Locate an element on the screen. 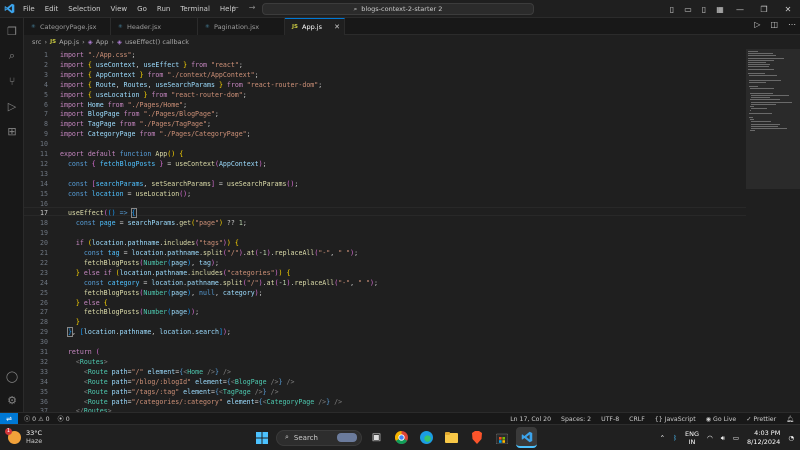  menu-selection: Selection is located at coordinates (84, 9).